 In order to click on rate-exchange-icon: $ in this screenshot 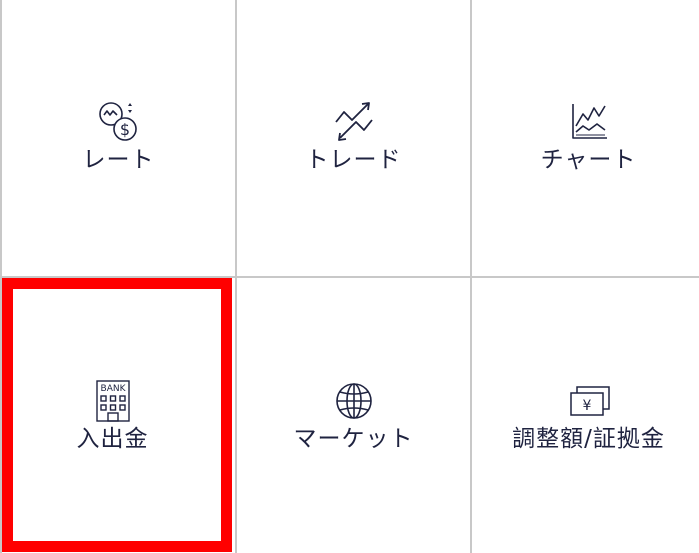, I will do `click(119, 122)`.